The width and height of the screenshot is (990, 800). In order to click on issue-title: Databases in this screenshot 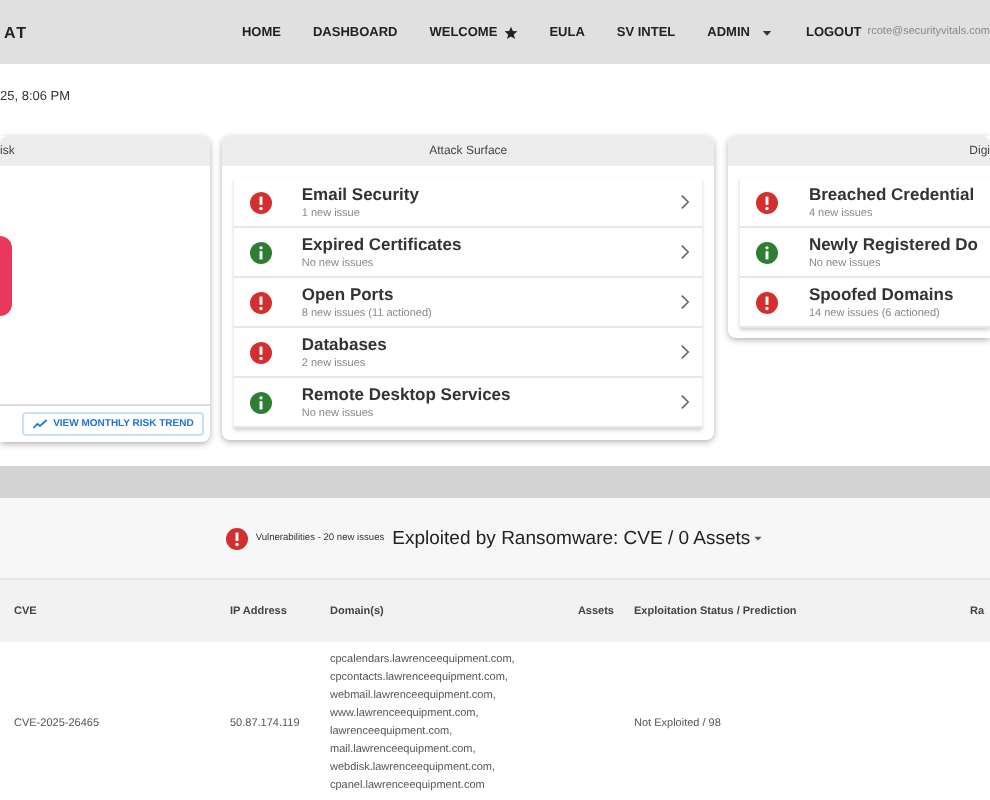, I will do `click(345, 344)`.